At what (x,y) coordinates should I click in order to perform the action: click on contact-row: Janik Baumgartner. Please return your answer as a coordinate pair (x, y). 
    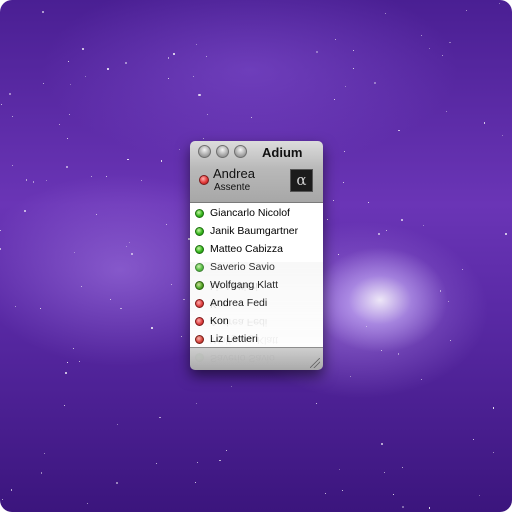
    Looking at the image, I should click on (256, 232).